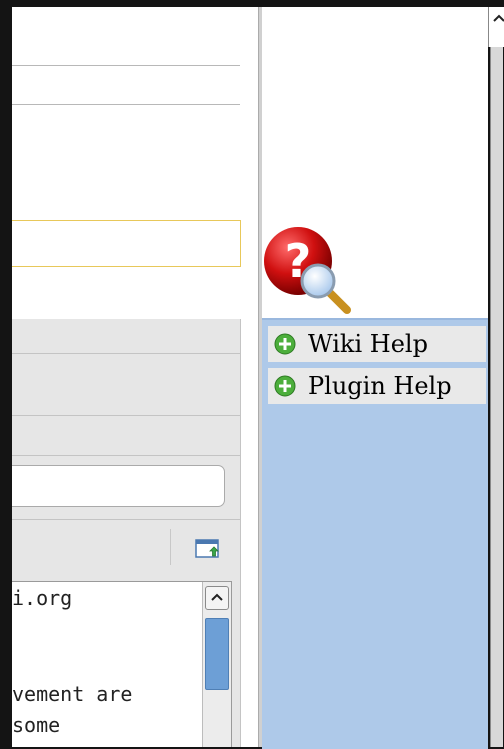 The image size is (504, 749). What do you see at coordinates (36, 725) in the screenshot?
I see `editor-text-line: some` at bounding box center [36, 725].